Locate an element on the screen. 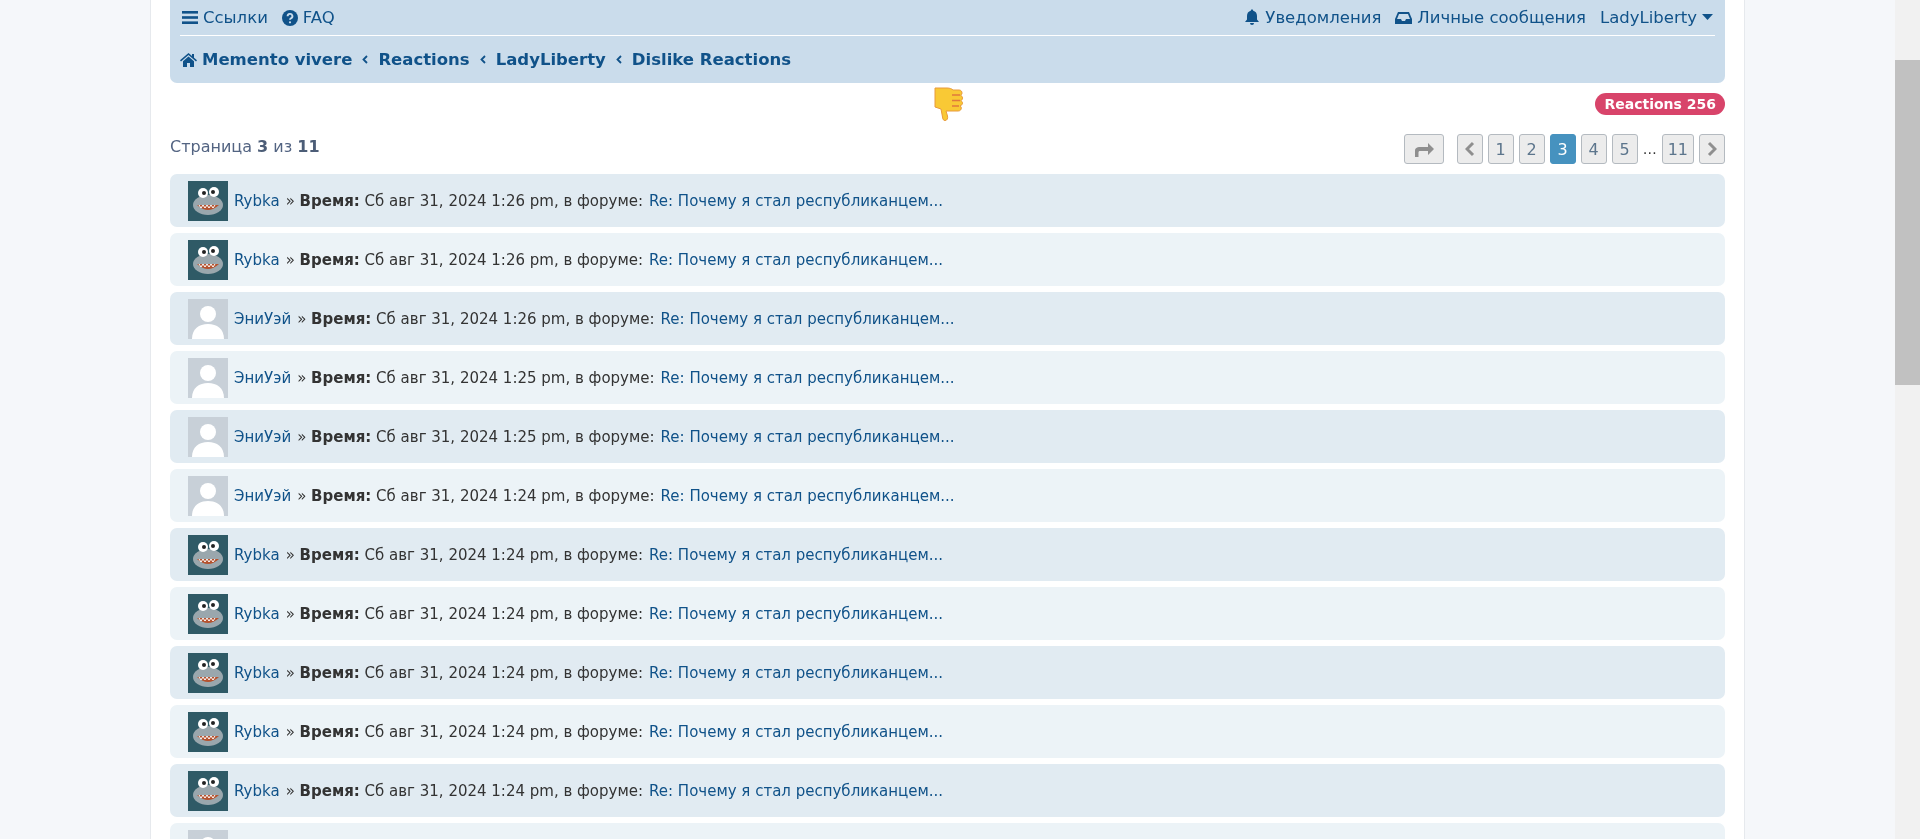 Image resolution: width=1920 pixels, height=839 pixels. menu-icon is located at coordinates (190, 17).